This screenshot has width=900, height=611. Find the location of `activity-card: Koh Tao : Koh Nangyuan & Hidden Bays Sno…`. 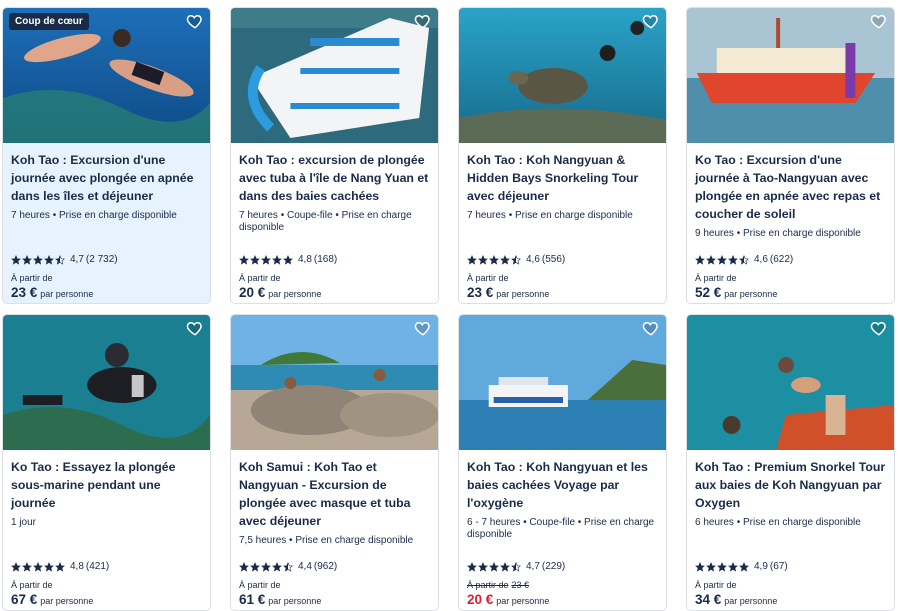

activity-card: Koh Tao : Koh Nangyuan & Hidden Bays Sno… is located at coordinates (562, 155).